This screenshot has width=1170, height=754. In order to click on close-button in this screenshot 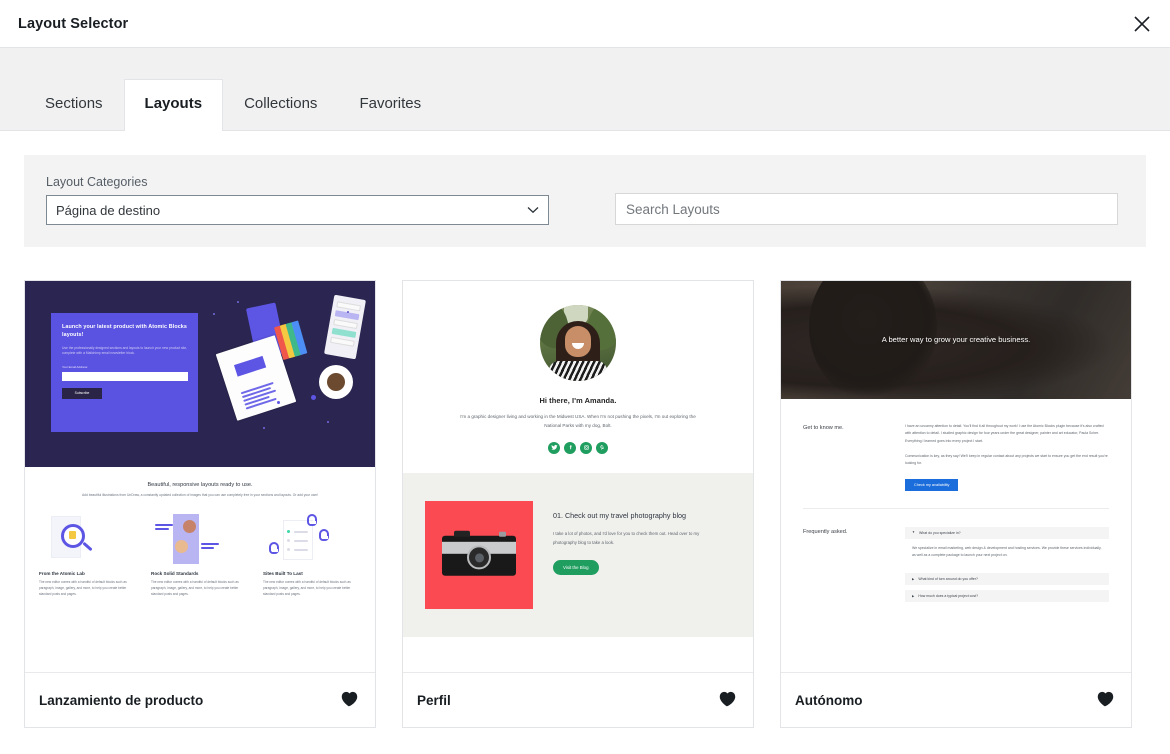, I will do `click(1142, 24)`.